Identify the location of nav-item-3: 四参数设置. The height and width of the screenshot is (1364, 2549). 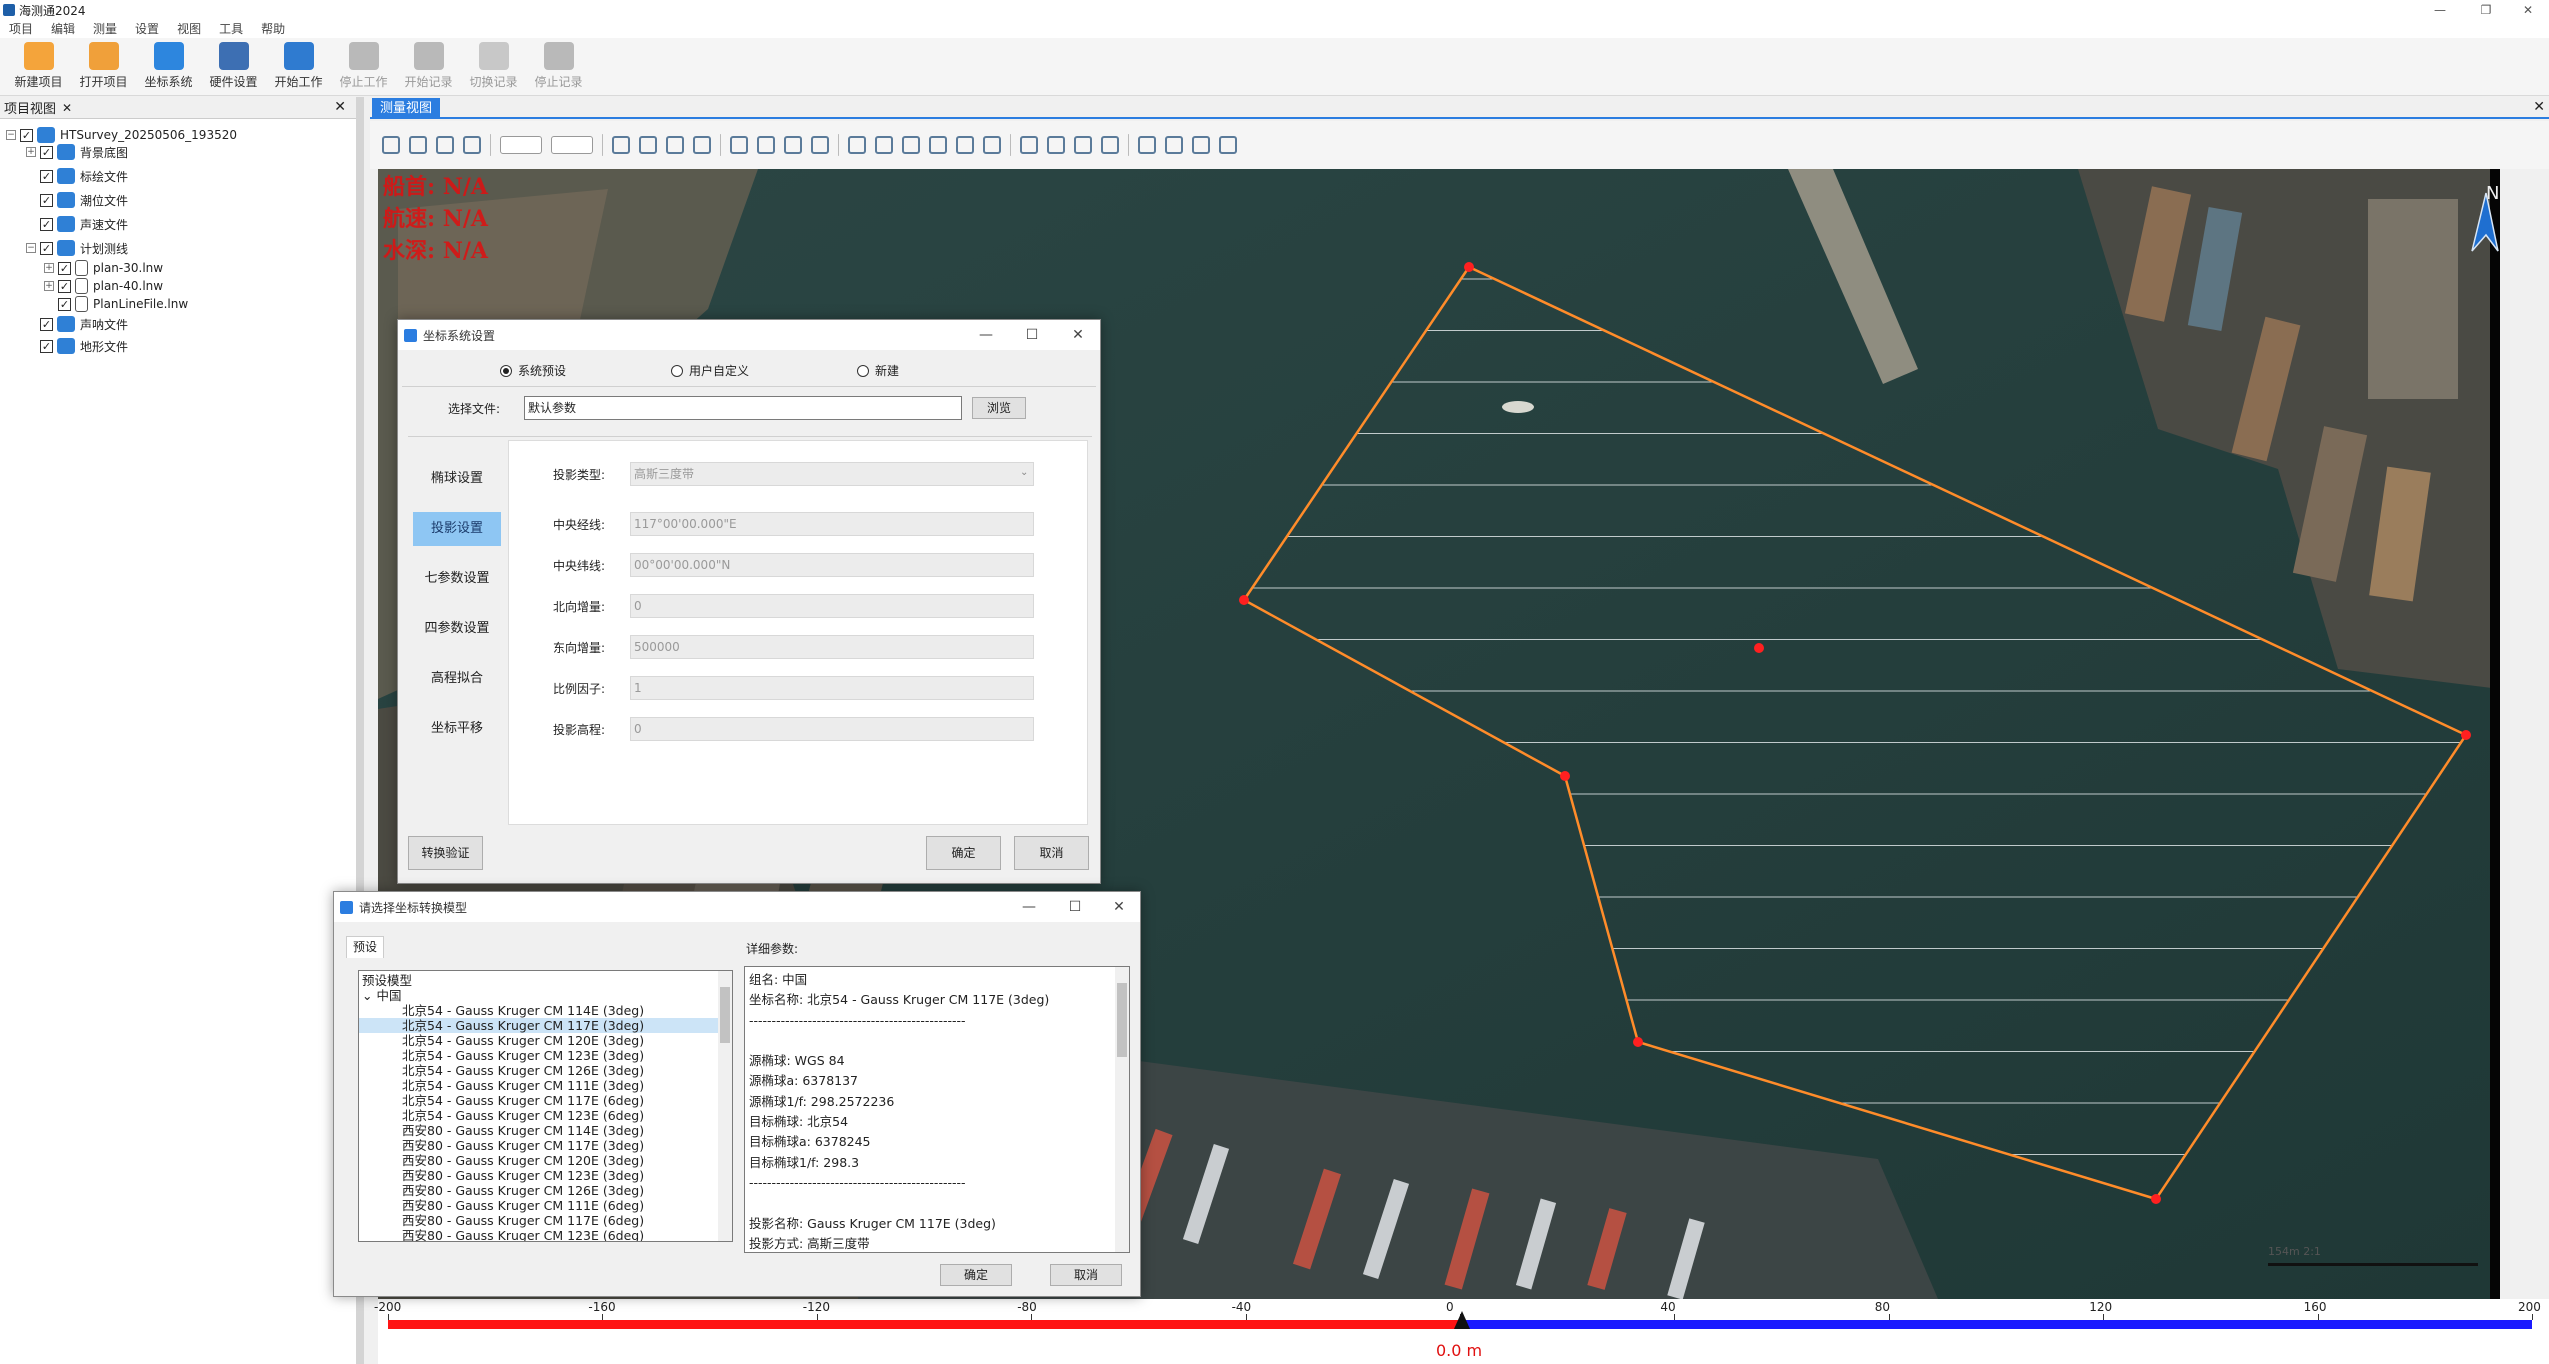
(457, 629).